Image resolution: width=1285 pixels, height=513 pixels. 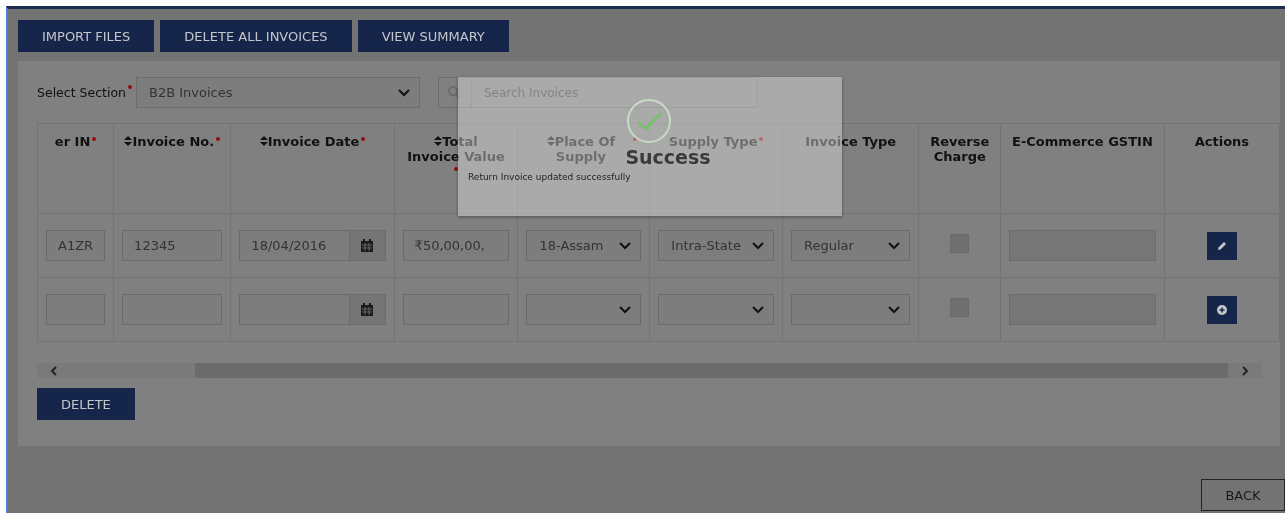 What do you see at coordinates (433, 36) in the screenshot?
I see `toolbar-button: VIEW SUMMARY` at bounding box center [433, 36].